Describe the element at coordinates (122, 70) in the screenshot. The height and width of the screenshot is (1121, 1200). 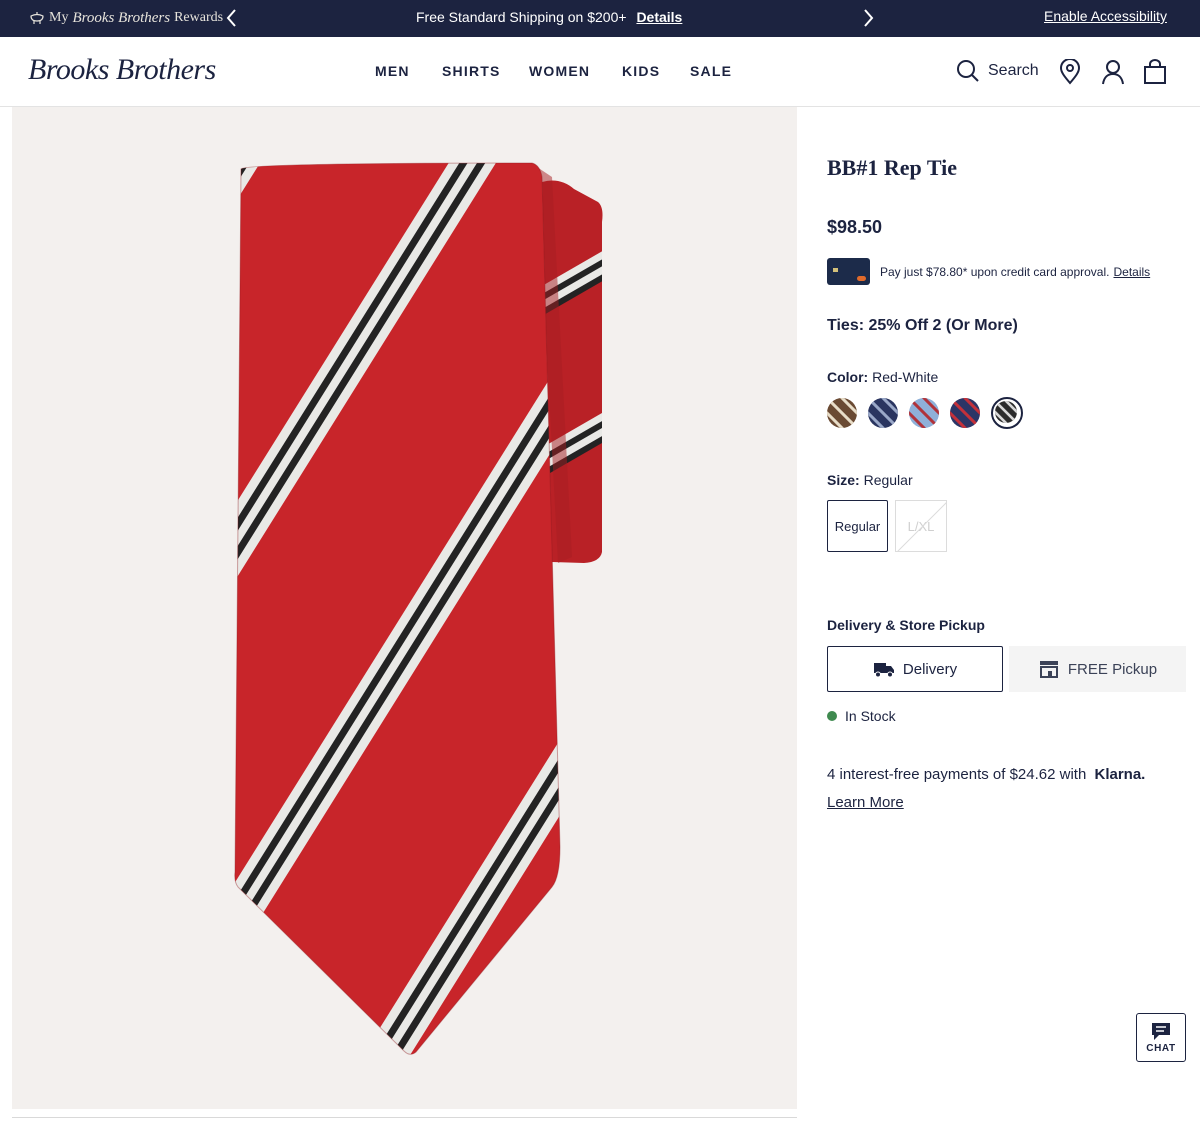
I see `brand-logo: Brooks Brothers` at that location.